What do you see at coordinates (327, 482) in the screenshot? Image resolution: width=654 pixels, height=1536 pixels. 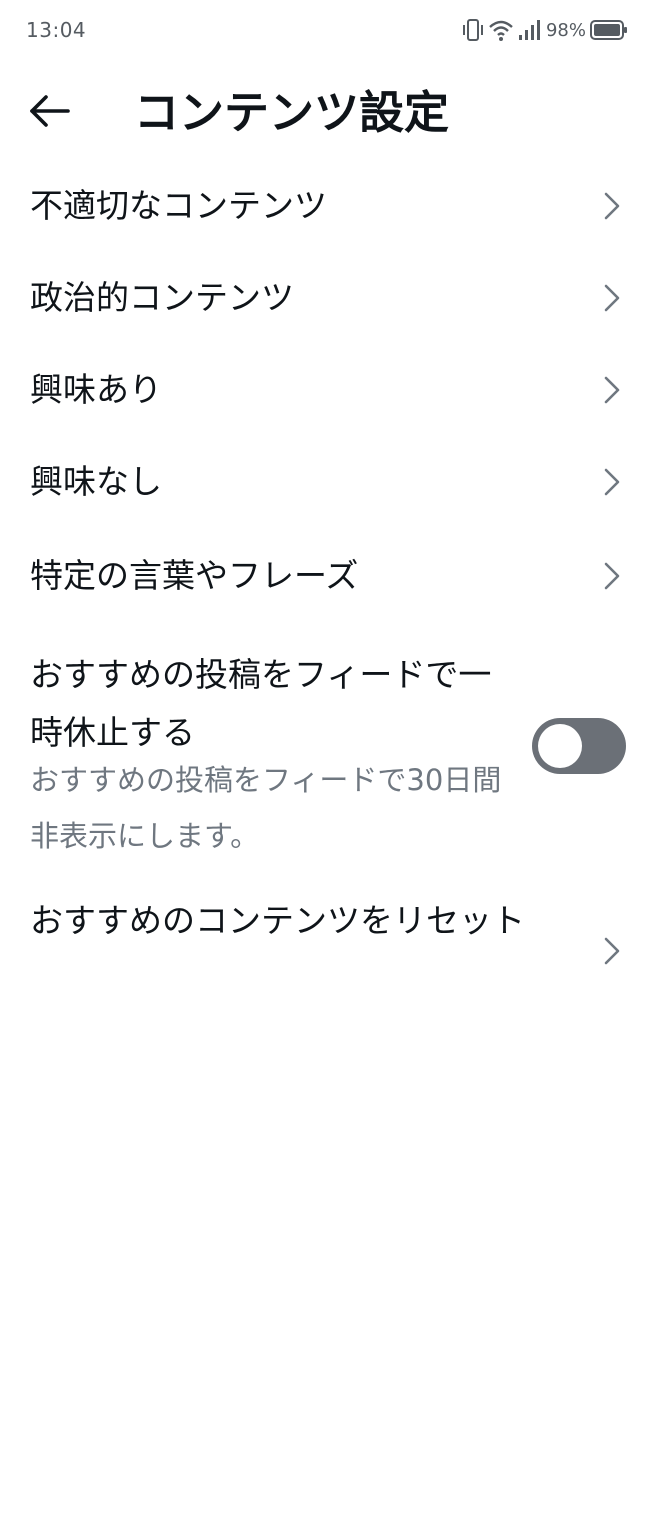 I see `menu-item-not-interested: 興味なし` at bounding box center [327, 482].